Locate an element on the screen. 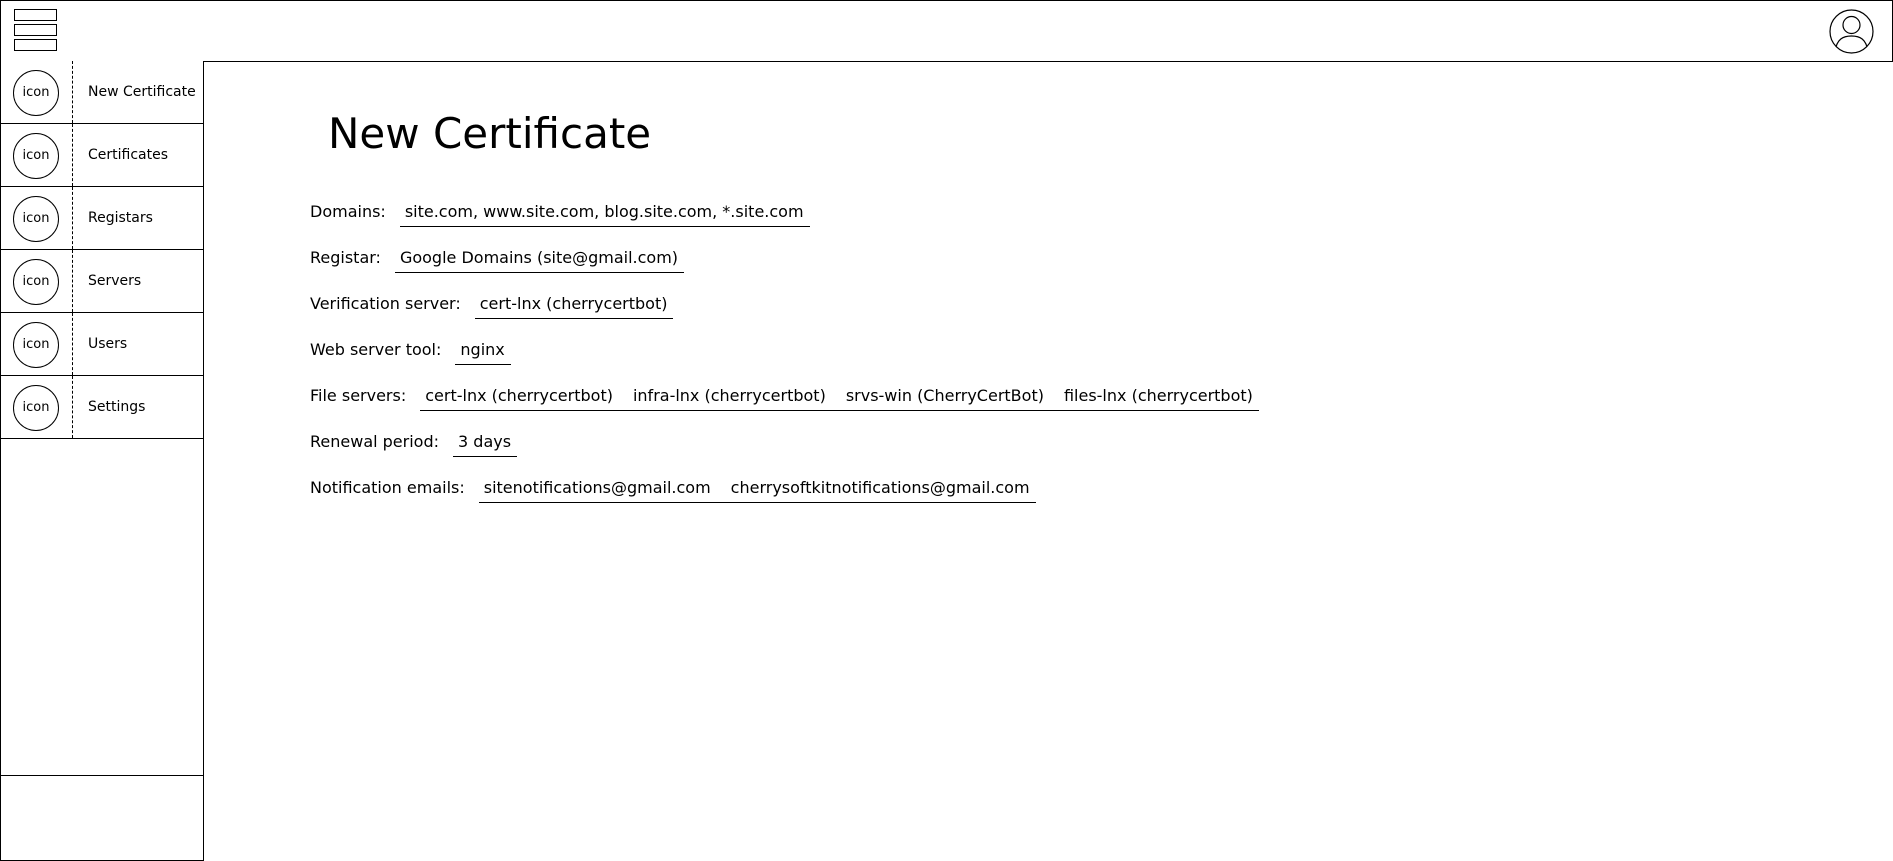 The image size is (1893, 861). sidebar-item-label: Registars is located at coordinates (120, 218).